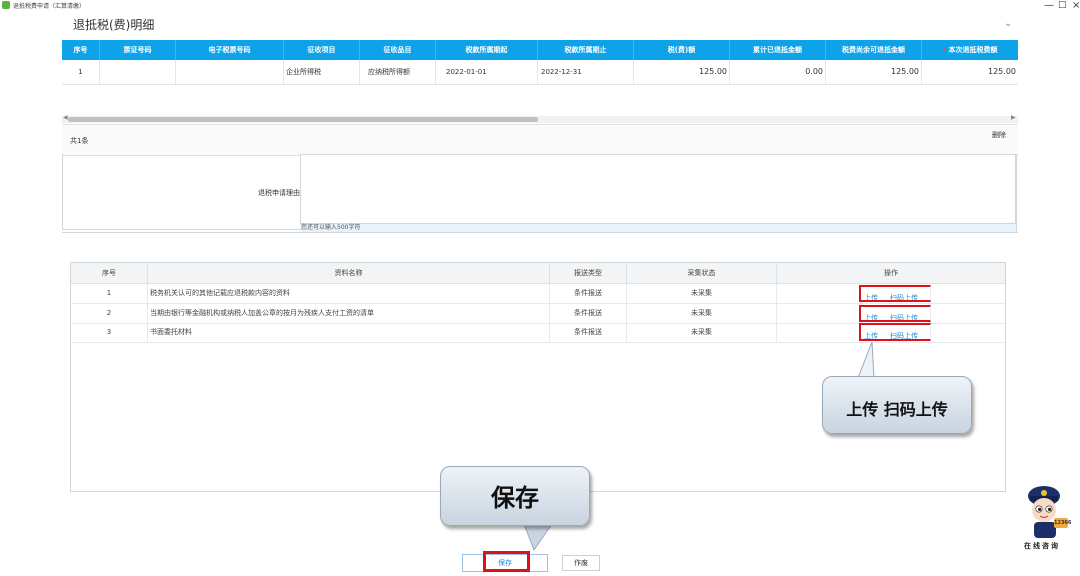  I want to click on cell-remaining: 125.00, so click(874, 72).